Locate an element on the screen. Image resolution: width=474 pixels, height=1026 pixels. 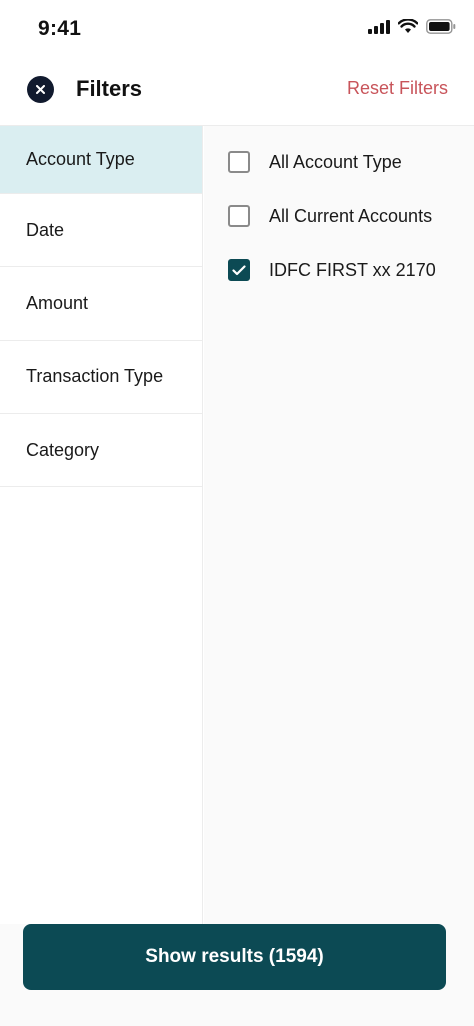
option-all-account-type: All Account Type is located at coordinates (315, 162).